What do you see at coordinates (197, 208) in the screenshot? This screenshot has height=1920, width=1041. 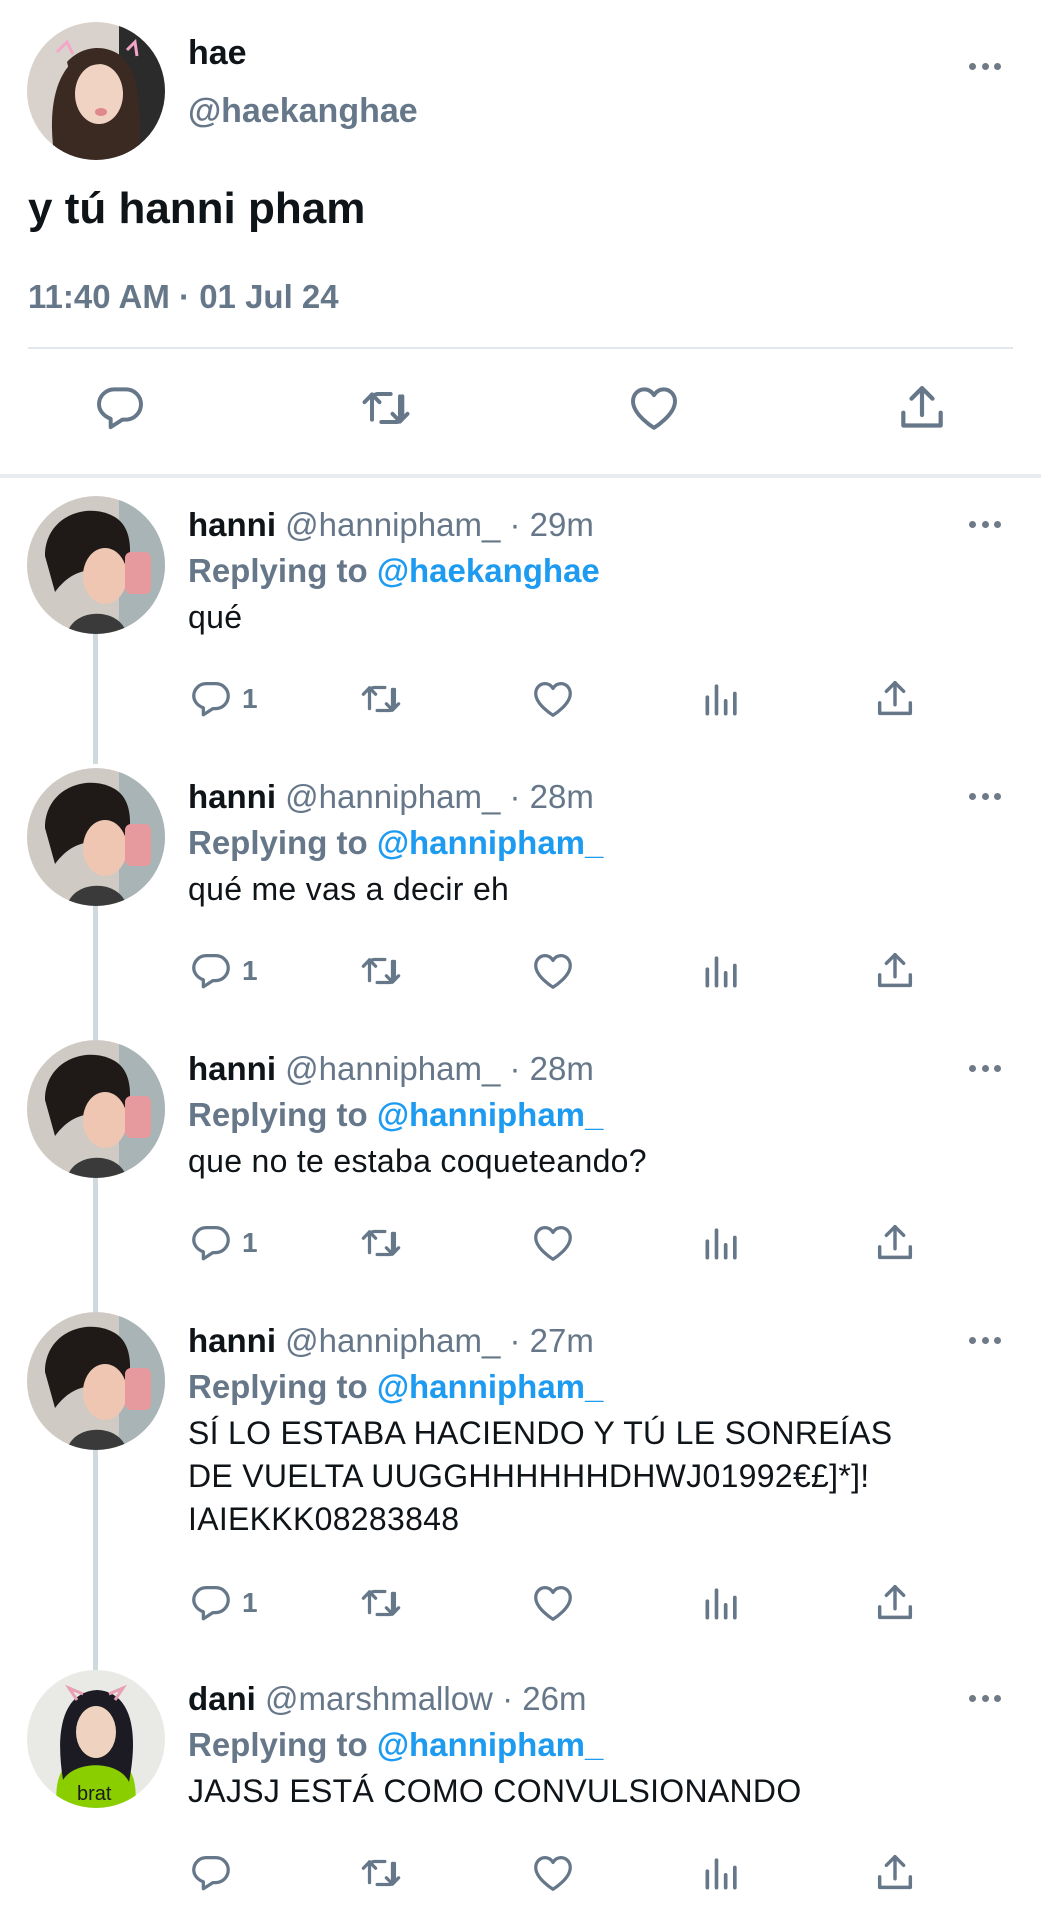 I see `tweet-text: y tú hanni pham` at bounding box center [197, 208].